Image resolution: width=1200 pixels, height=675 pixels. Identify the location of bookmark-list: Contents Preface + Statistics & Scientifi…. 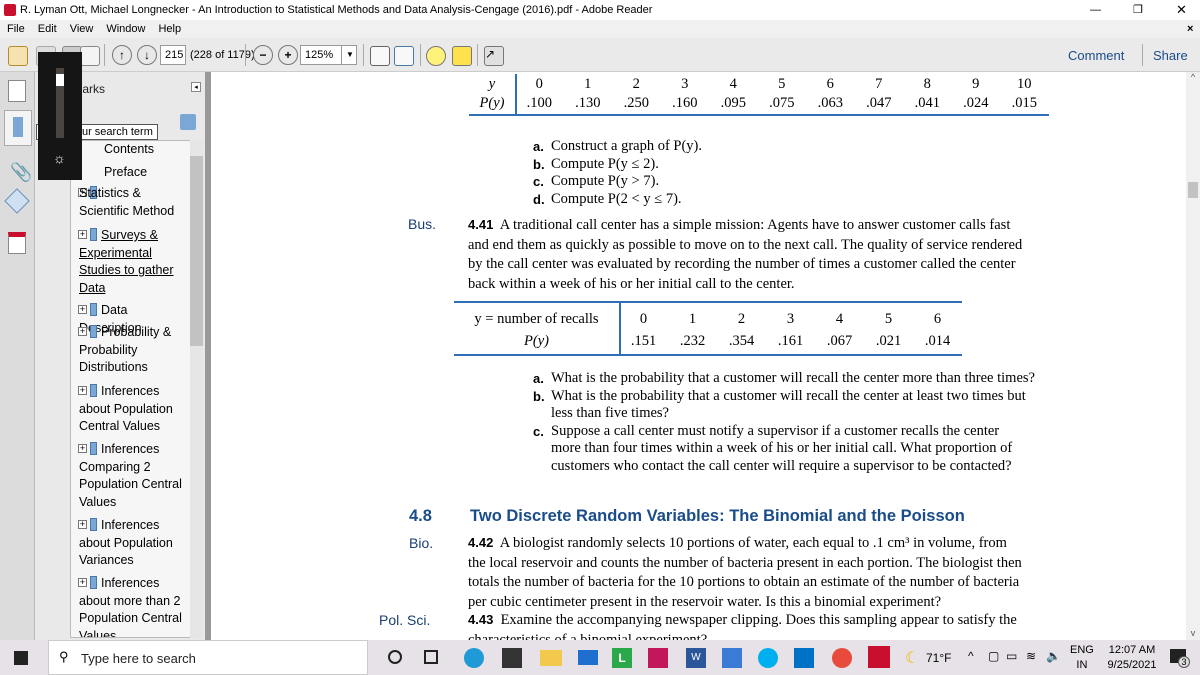
(136, 389).